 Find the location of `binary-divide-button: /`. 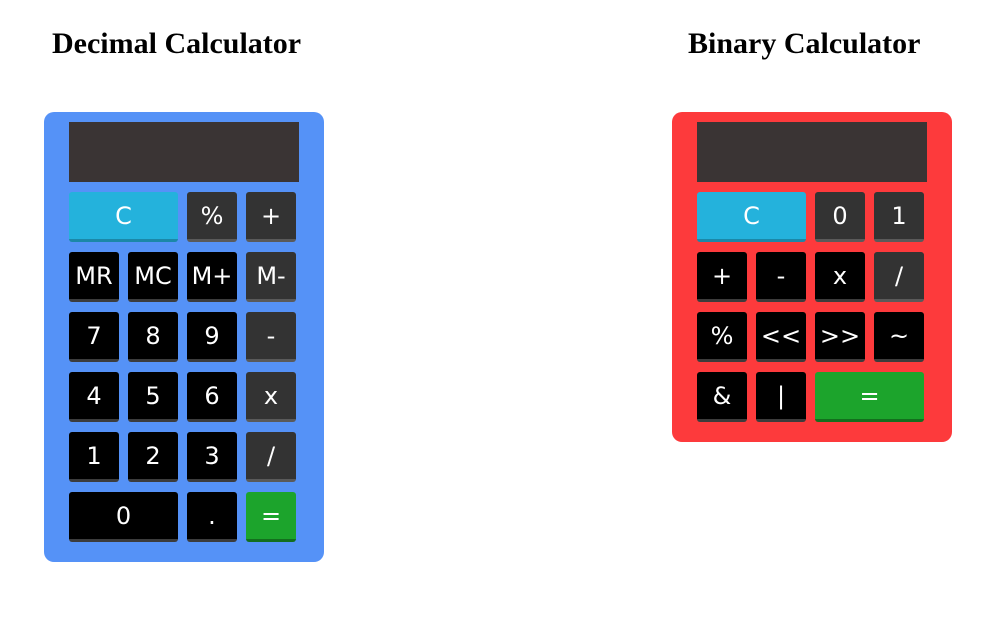

binary-divide-button: / is located at coordinates (899, 277).